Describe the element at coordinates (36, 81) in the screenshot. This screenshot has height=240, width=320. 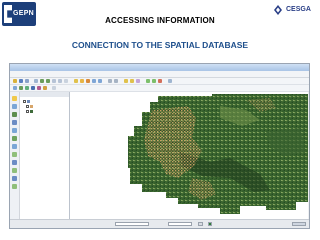
I see `pan-icon` at that location.